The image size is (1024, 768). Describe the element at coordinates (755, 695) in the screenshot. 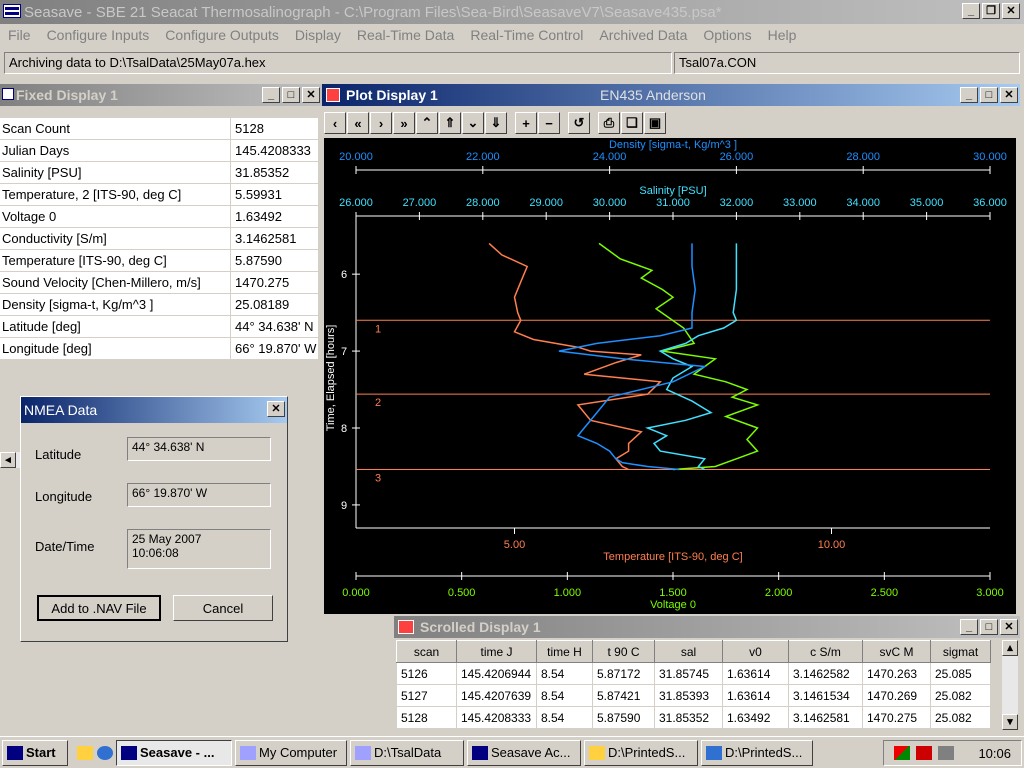

I see `table-cell: 1.63614` at that location.